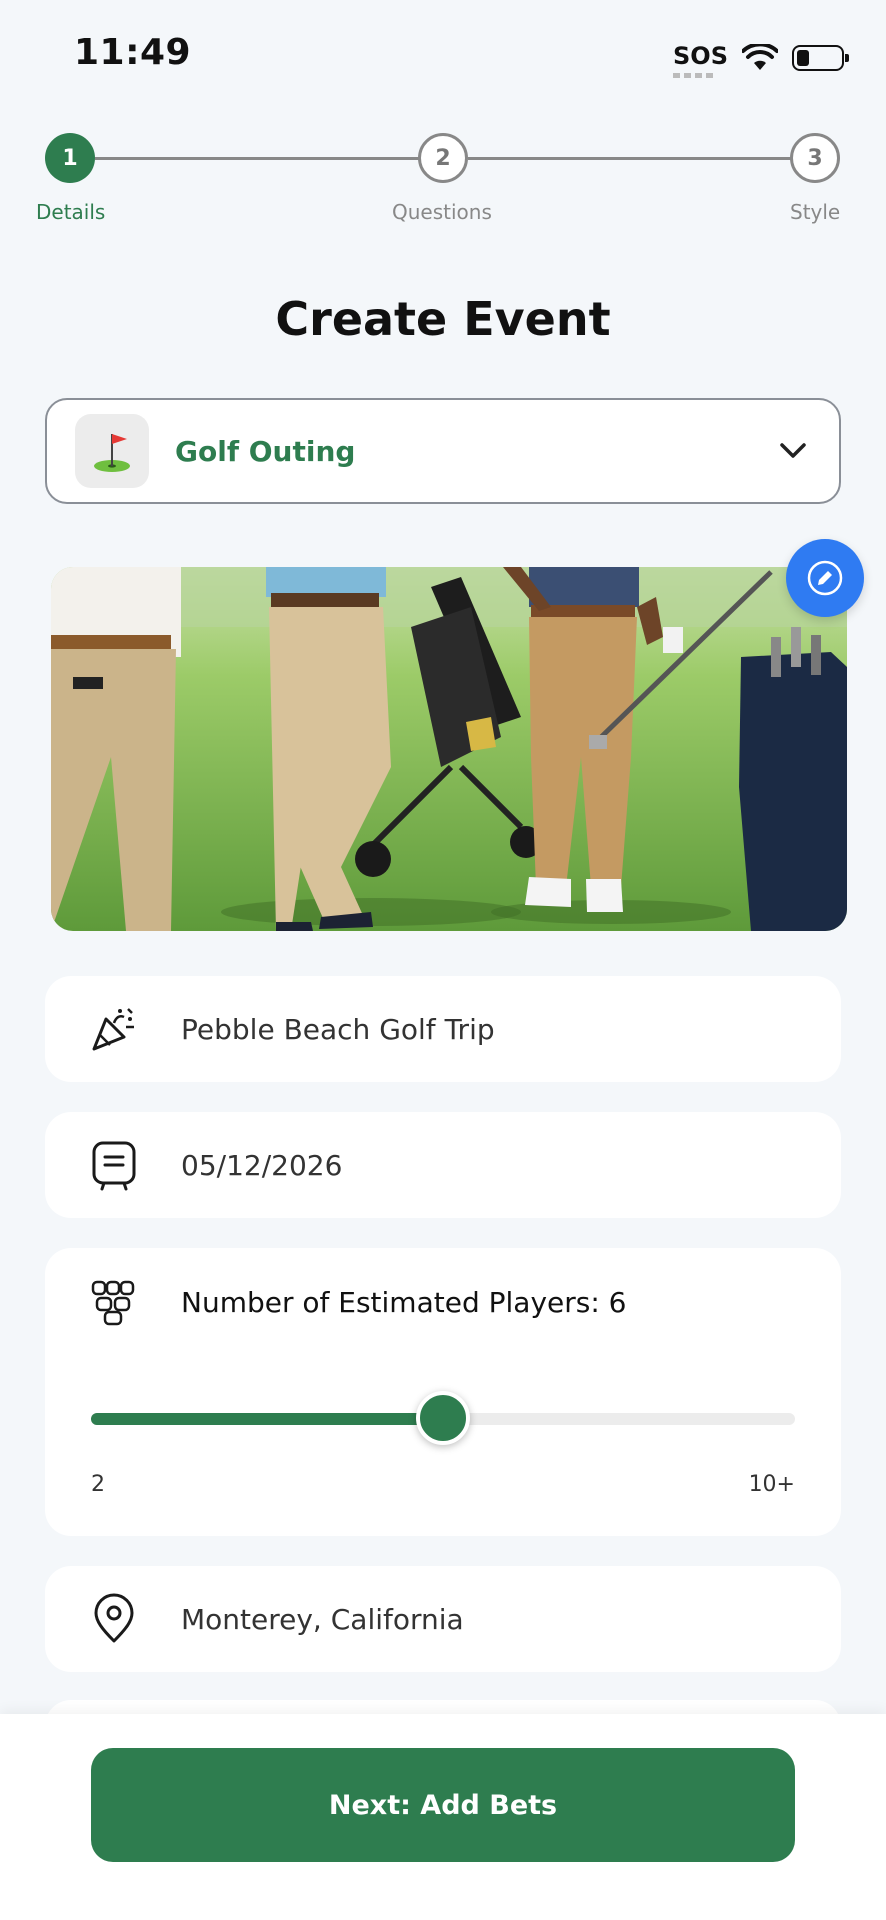  What do you see at coordinates (114, 1029) in the screenshot?
I see `party-popper-icon` at bounding box center [114, 1029].